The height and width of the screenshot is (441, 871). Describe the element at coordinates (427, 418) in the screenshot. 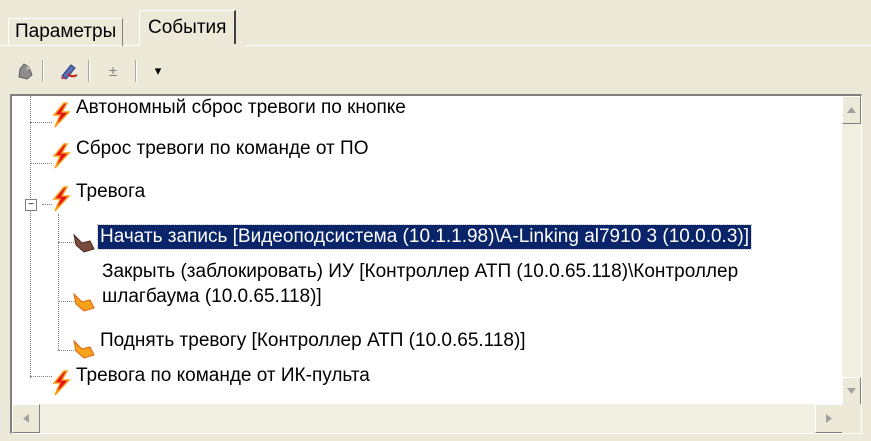

I see `horizontal-scrollbar` at that location.